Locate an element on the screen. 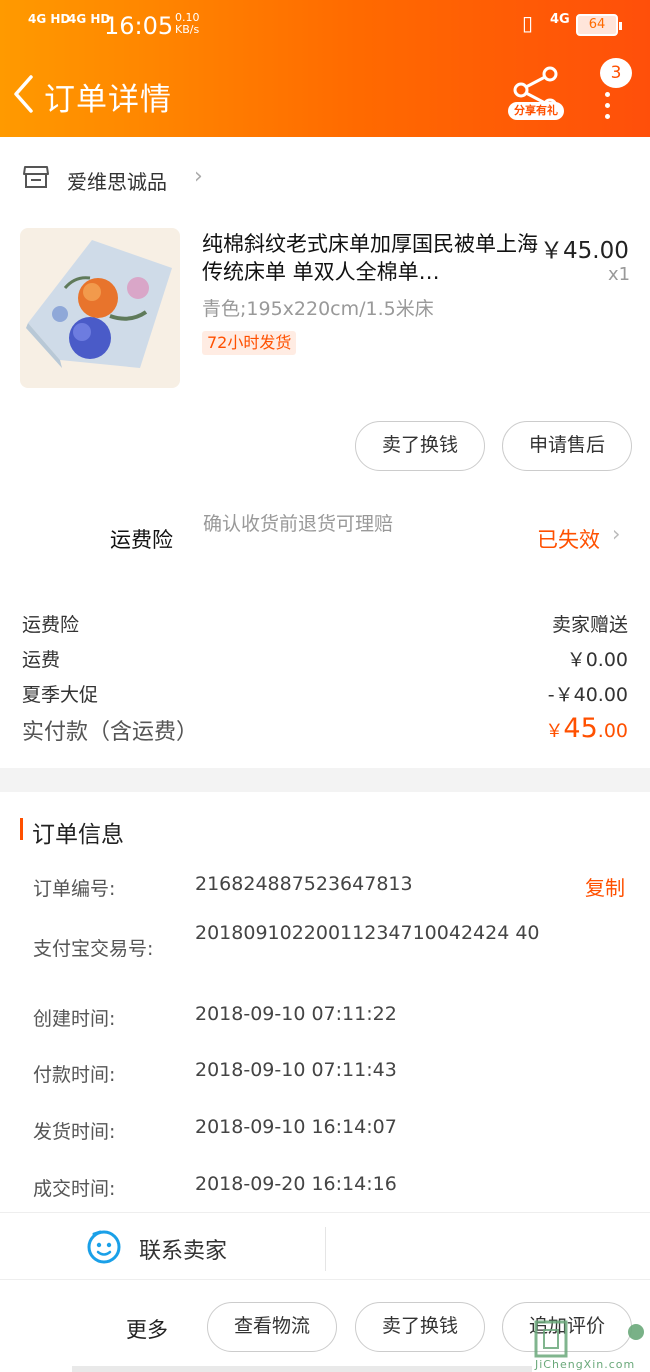 The width and height of the screenshot is (650, 1372). divider is located at coordinates (325, 1249).